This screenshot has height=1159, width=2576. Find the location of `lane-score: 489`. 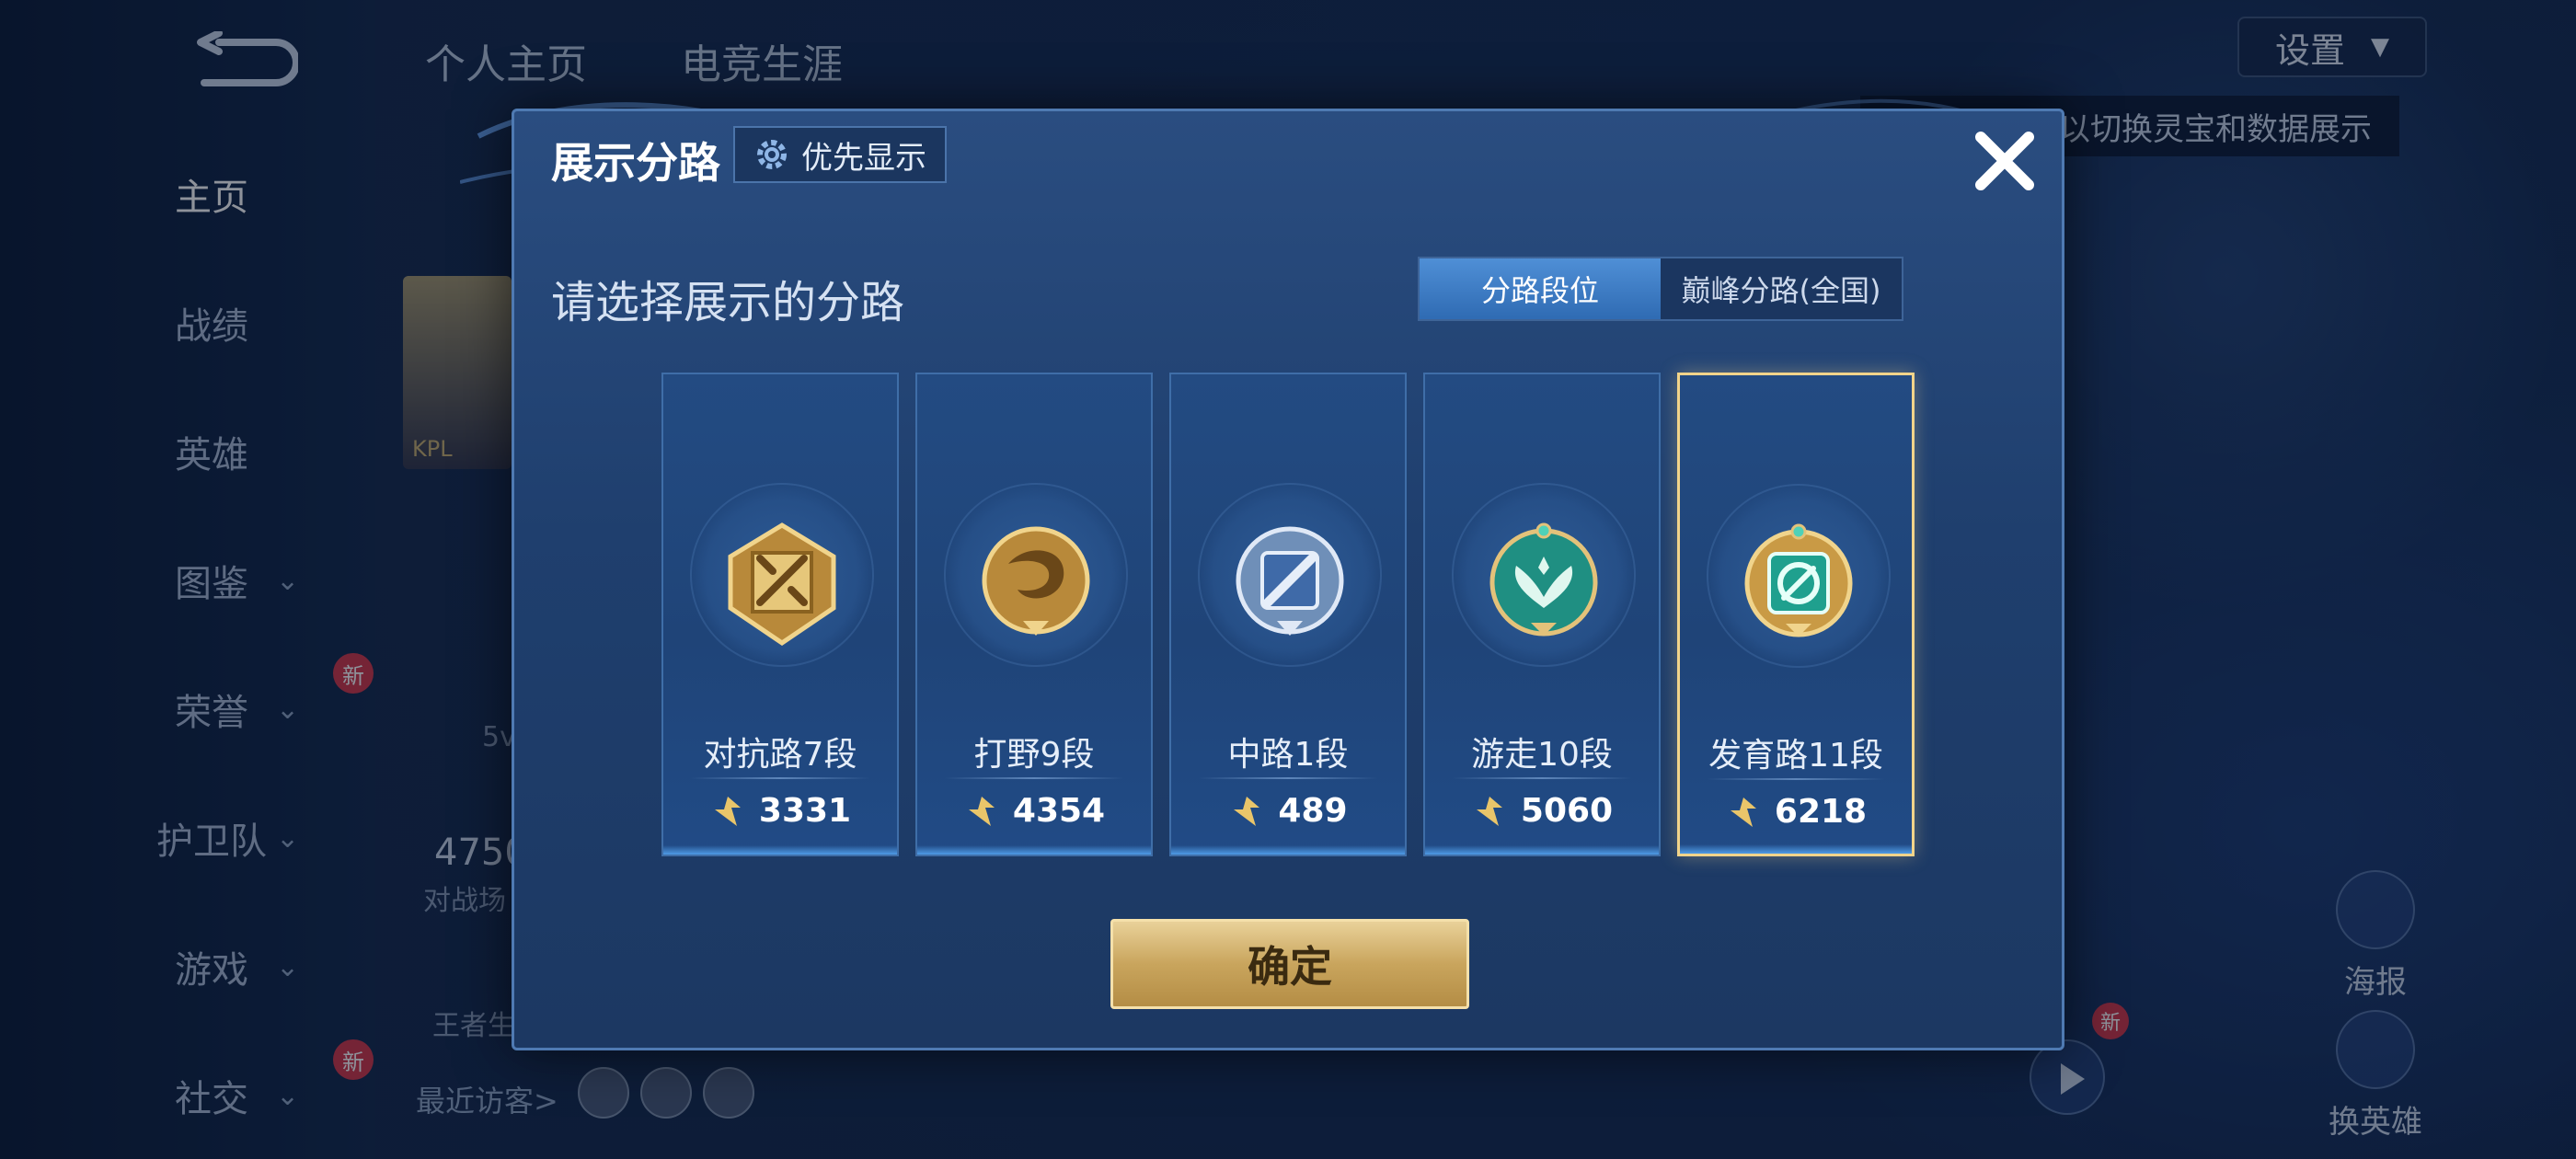

lane-score: 489 is located at coordinates (1288, 811).